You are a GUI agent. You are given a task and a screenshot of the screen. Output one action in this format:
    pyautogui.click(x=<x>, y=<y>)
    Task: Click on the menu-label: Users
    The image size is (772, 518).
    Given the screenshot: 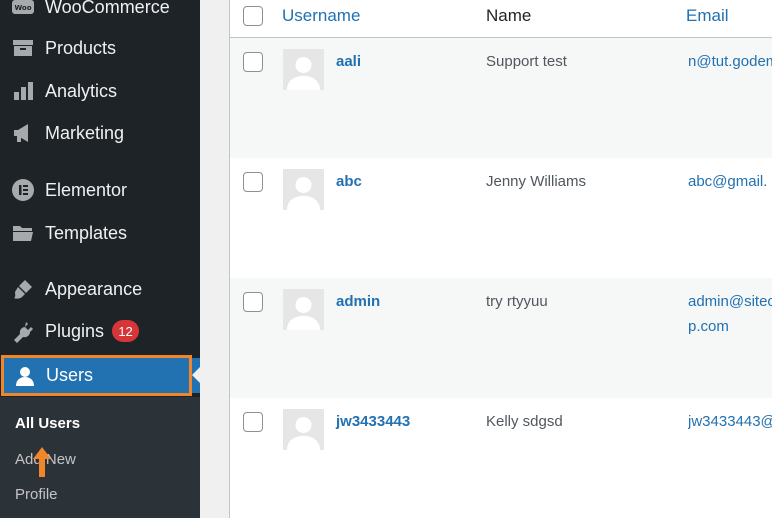 What is the action you would take?
    pyautogui.click(x=70, y=375)
    